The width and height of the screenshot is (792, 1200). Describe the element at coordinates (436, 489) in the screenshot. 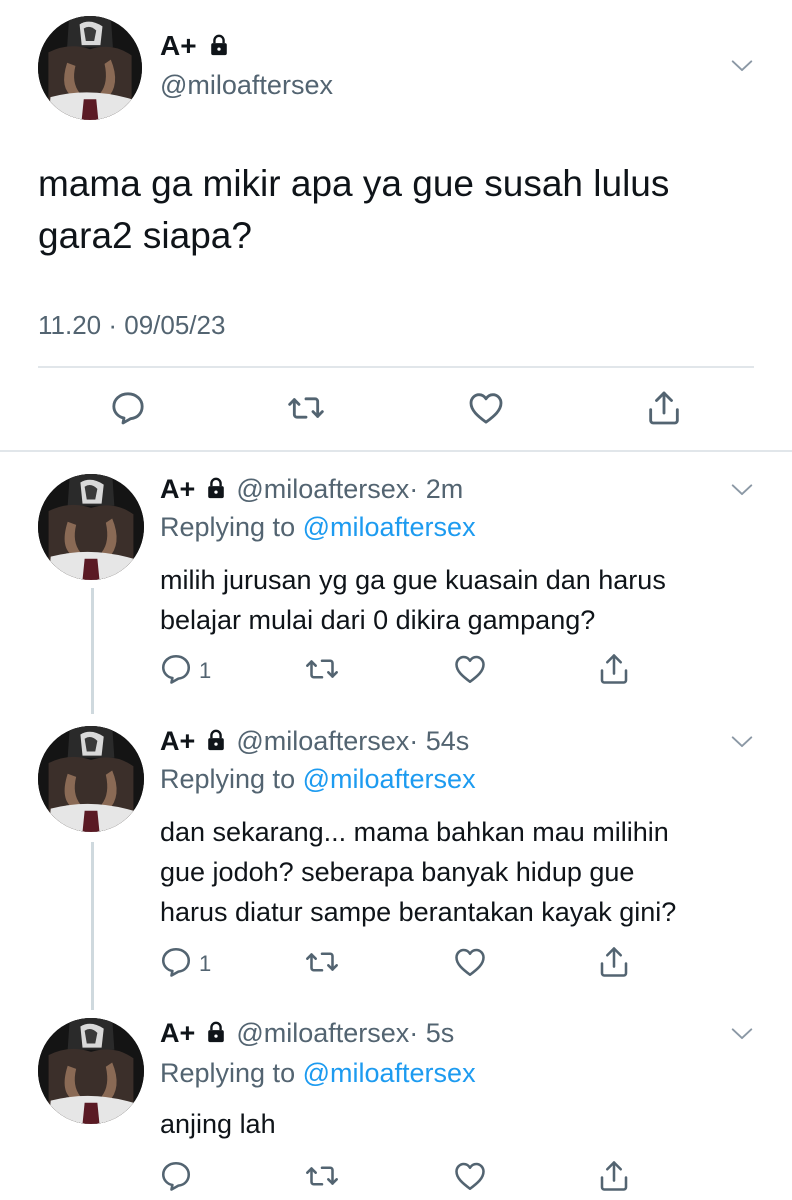

I see `timestamp: · 2m` at that location.